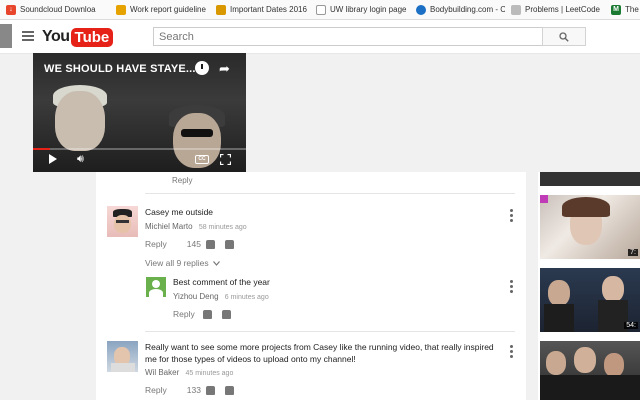 This screenshot has height=400, width=640. What do you see at coordinates (223, 227) in the screenshot?
I see `comment-time: 58 minutes ago` at bounding box center [223, 227].